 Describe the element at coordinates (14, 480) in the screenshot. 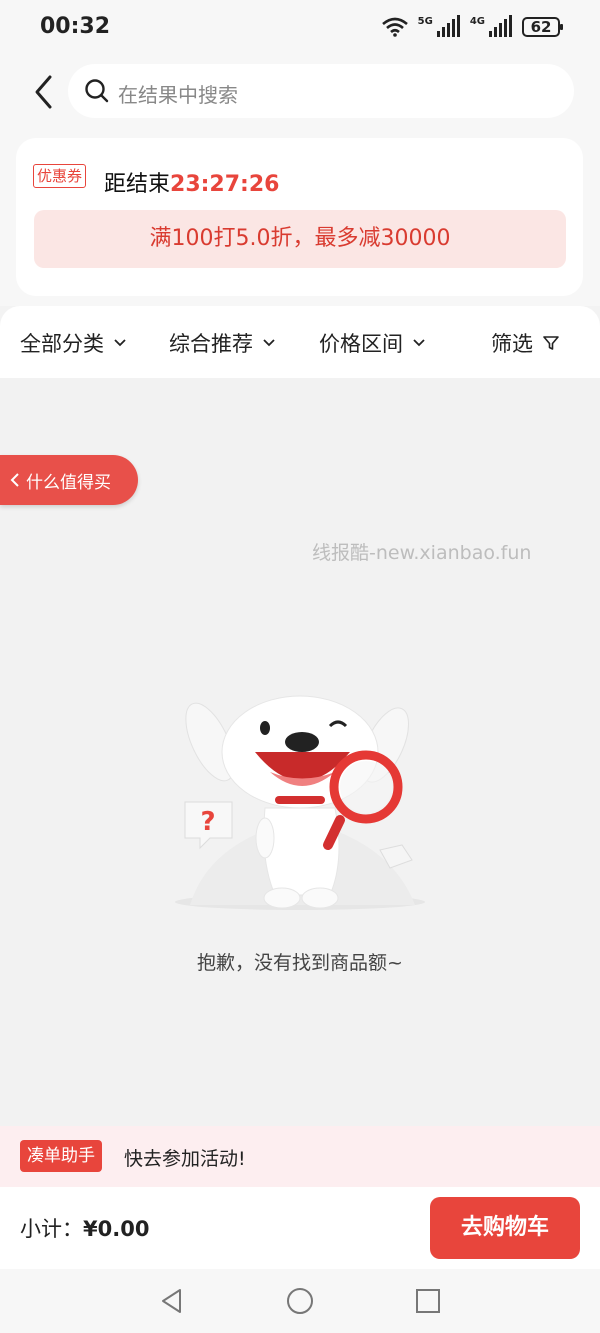

I see `chevron-left-icon` at that location.